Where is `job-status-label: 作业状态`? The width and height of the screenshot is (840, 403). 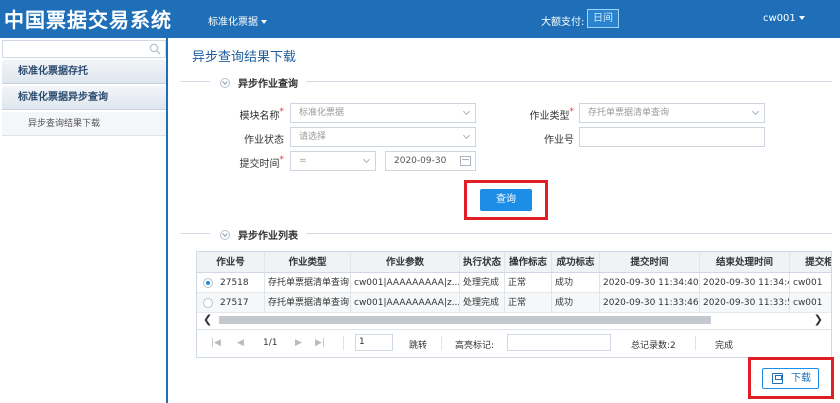 job-status-label: 作业状态 is located at coordinates (264, 140).